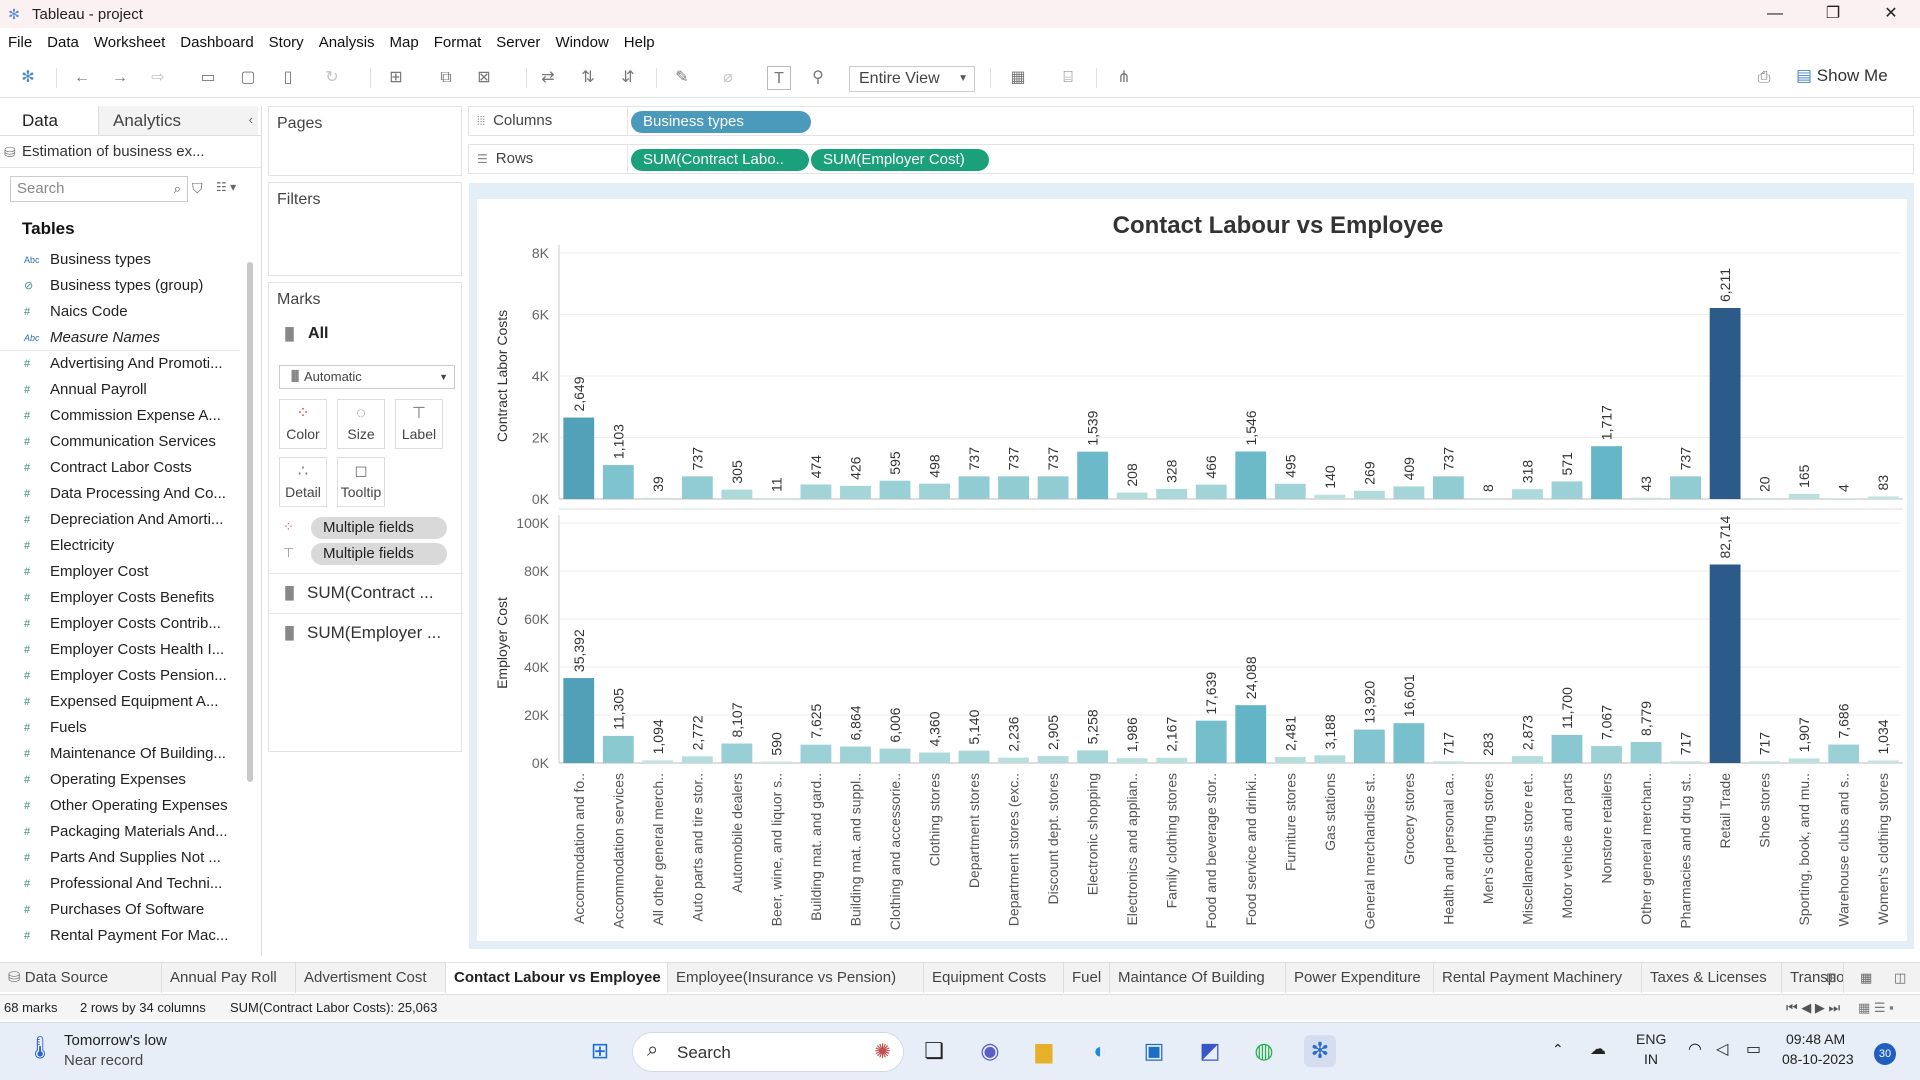 This screenshot has height=1080, width=1920. Describe the element at coordinates (600, 1051) in the screenshot. I see `windows-start-icon: ⊞` at that location.